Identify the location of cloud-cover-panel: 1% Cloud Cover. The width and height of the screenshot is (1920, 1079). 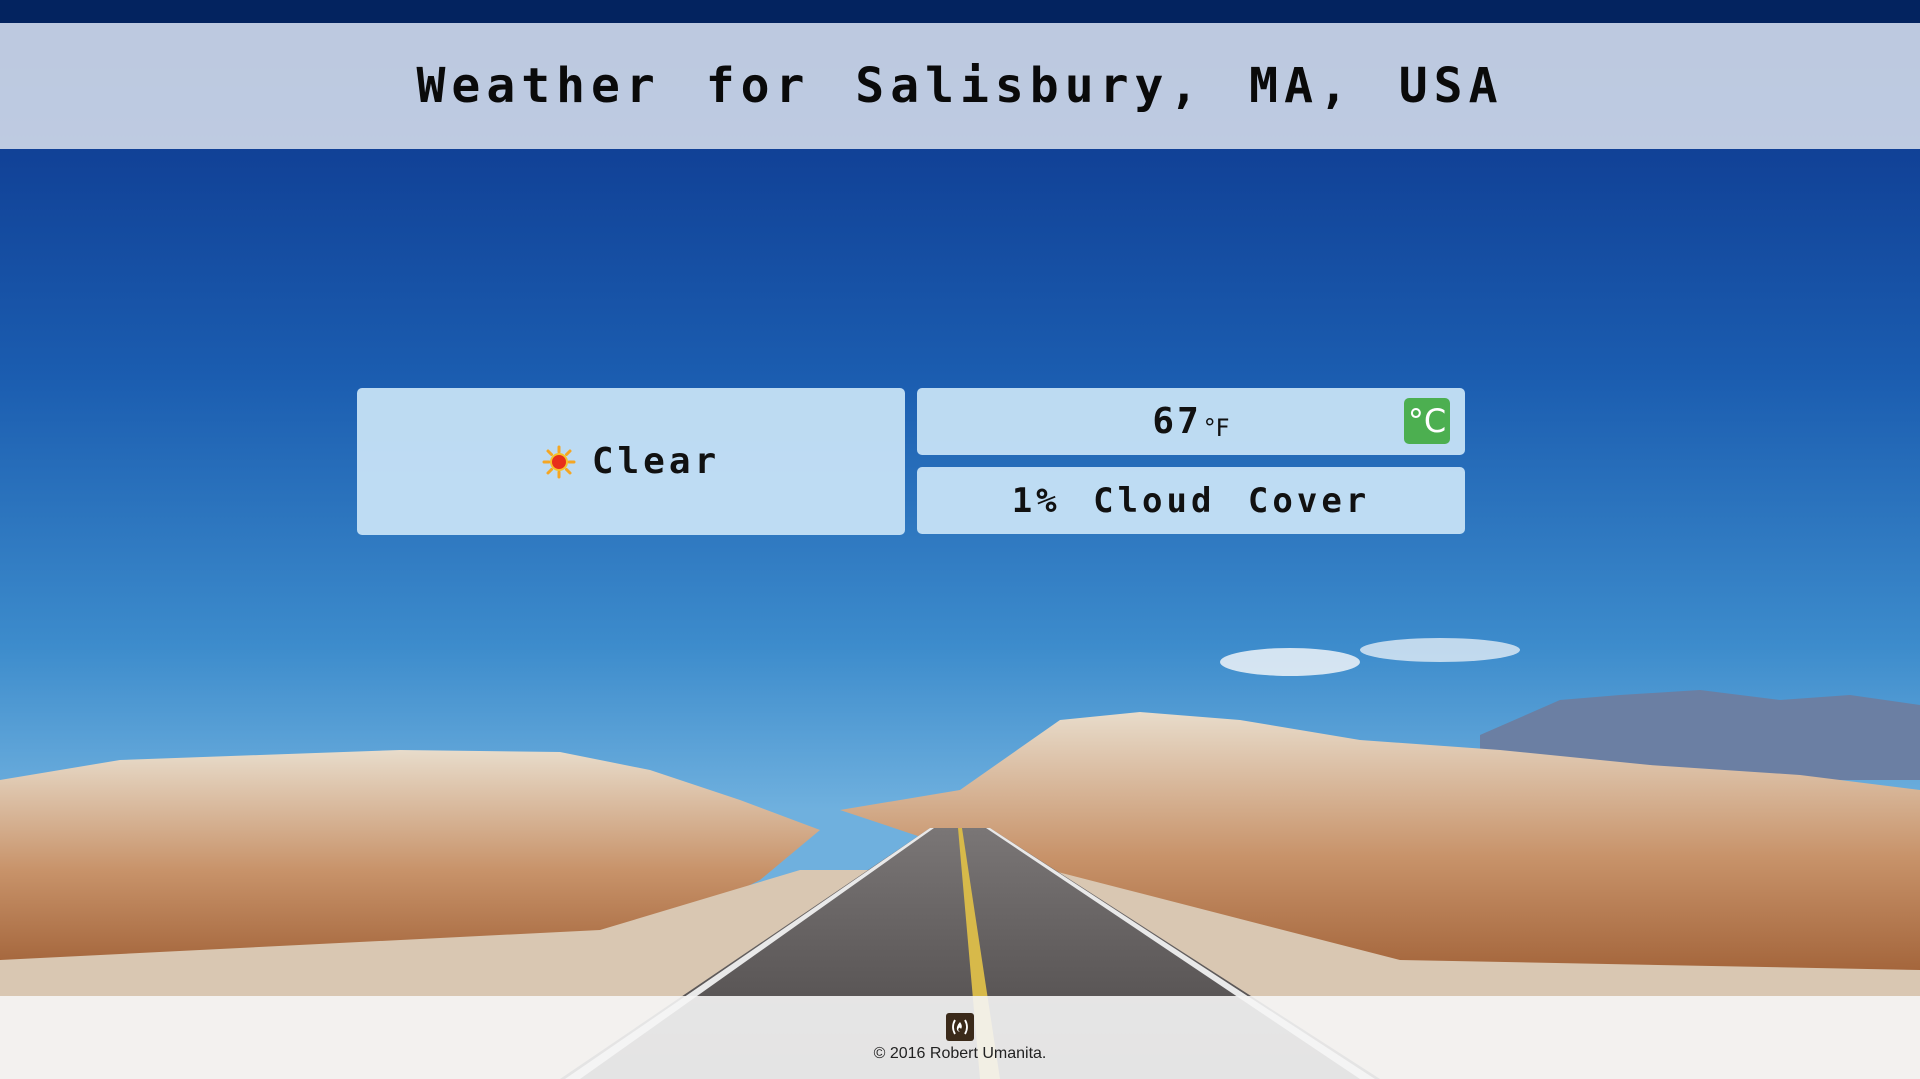
(1191, 500).